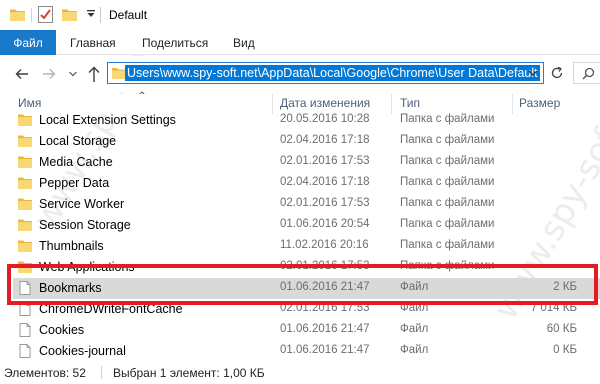 The height and width of the screenshot is (384, 600). What do you see at coordinates (128, 15) in the screenshot?
I see `window-title: Default` at bounding box center [128, 15].